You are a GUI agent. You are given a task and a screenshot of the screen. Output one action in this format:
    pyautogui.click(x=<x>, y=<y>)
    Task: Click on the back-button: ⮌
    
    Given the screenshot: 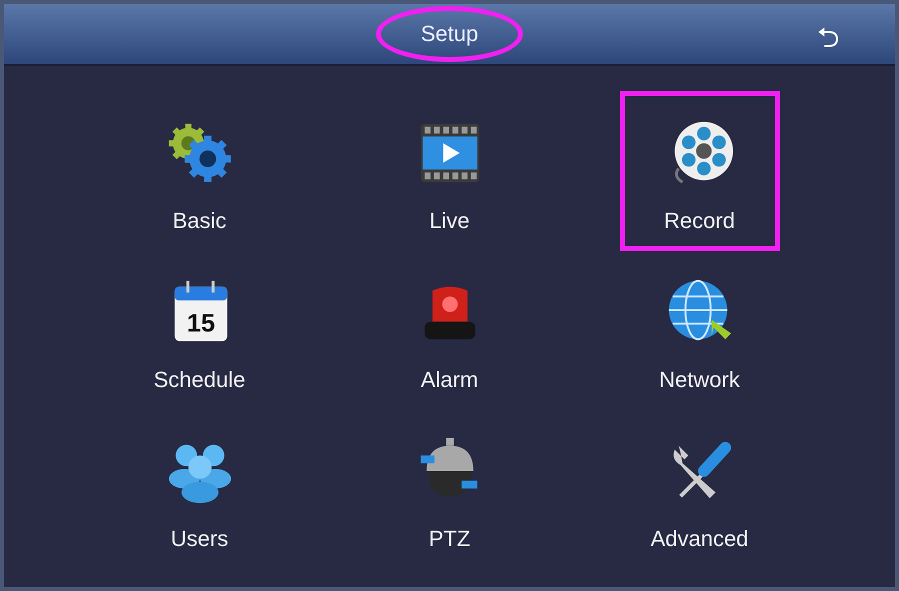 What is the action you would take?
    pyautogui.click(x=828, y=41)
    